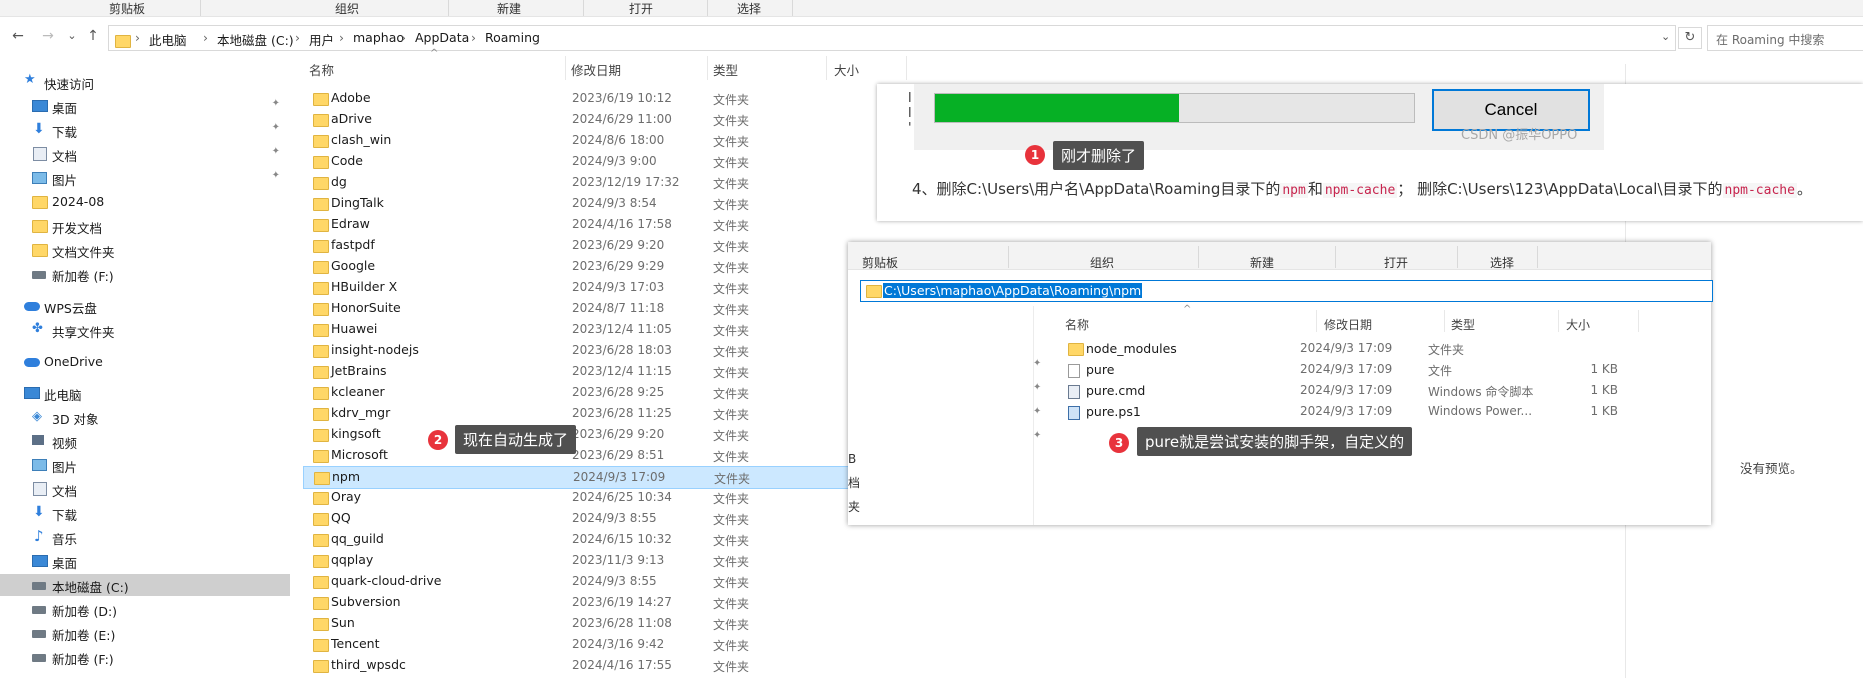 This screenshot has height=678, width=1863. Describe the element at coordinates (576, 560) in the screenshot. I see `file-row: qqplay 2023/11/3 9:13 文件夹` at that location.